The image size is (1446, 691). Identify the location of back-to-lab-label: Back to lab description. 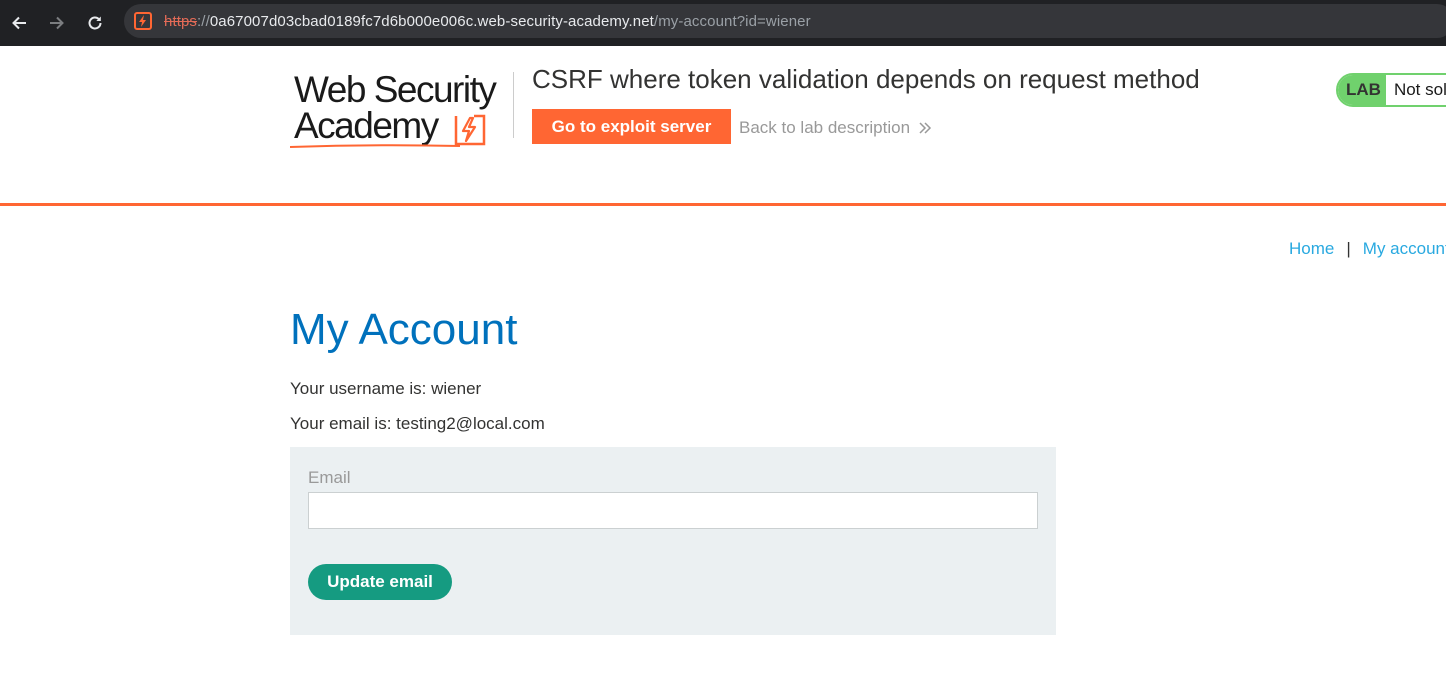
(825, 127).